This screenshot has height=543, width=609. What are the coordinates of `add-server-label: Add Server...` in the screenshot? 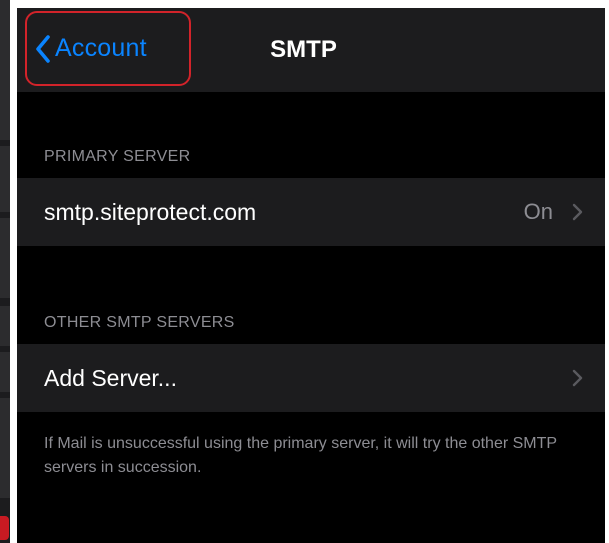 It's located at (110, 378).